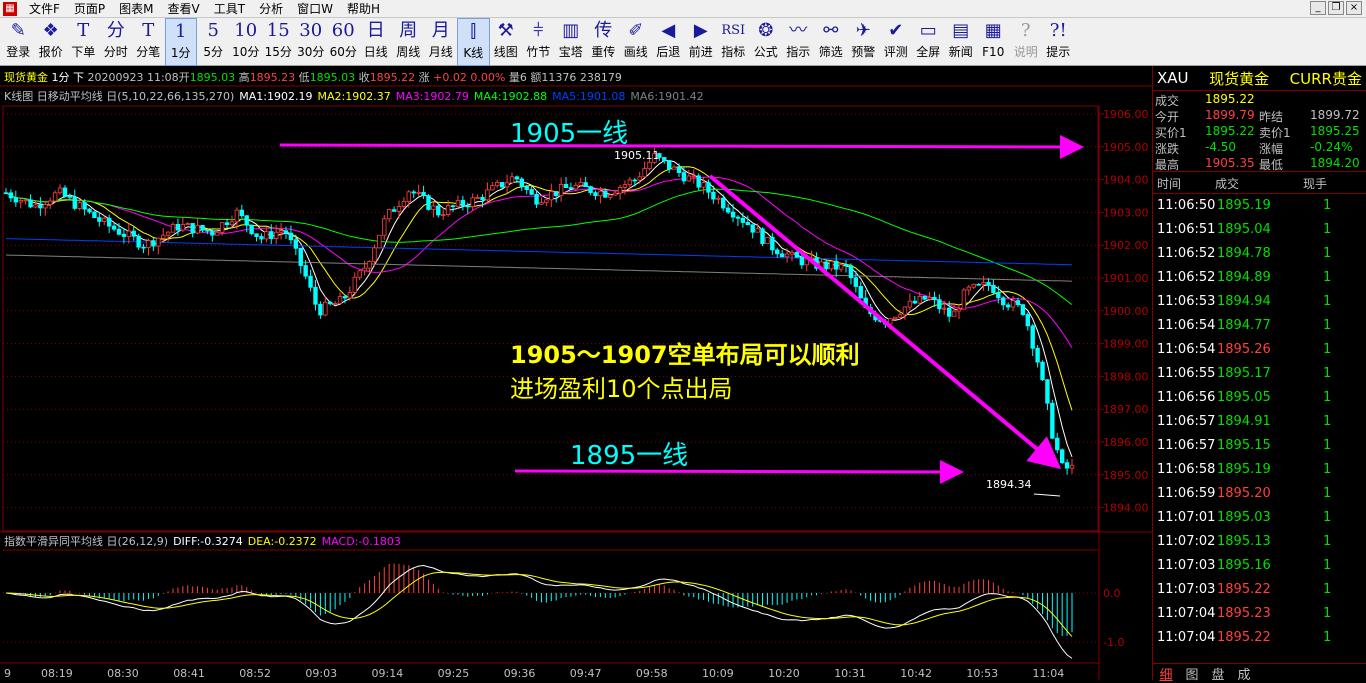 The height and width of the screenshot is (683, 1366). Describe the element at coordinates (363, 9) in the screenshot. I see `menu-item: 帮助H` at that location.